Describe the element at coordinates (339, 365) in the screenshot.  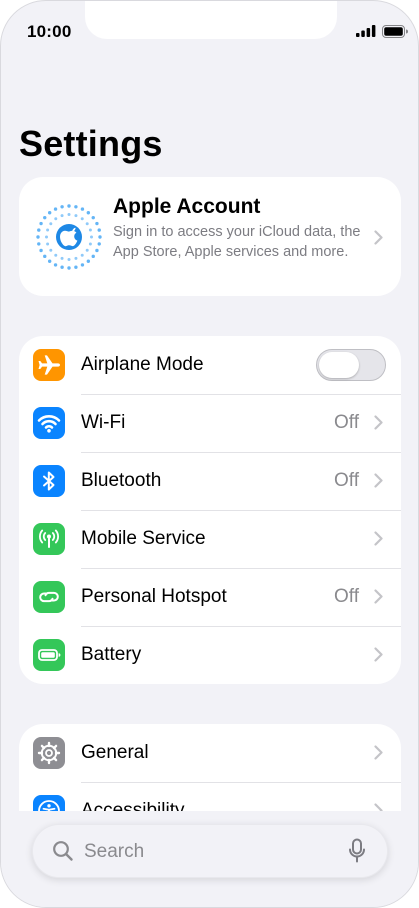
I see `toggle-knob` at that location.